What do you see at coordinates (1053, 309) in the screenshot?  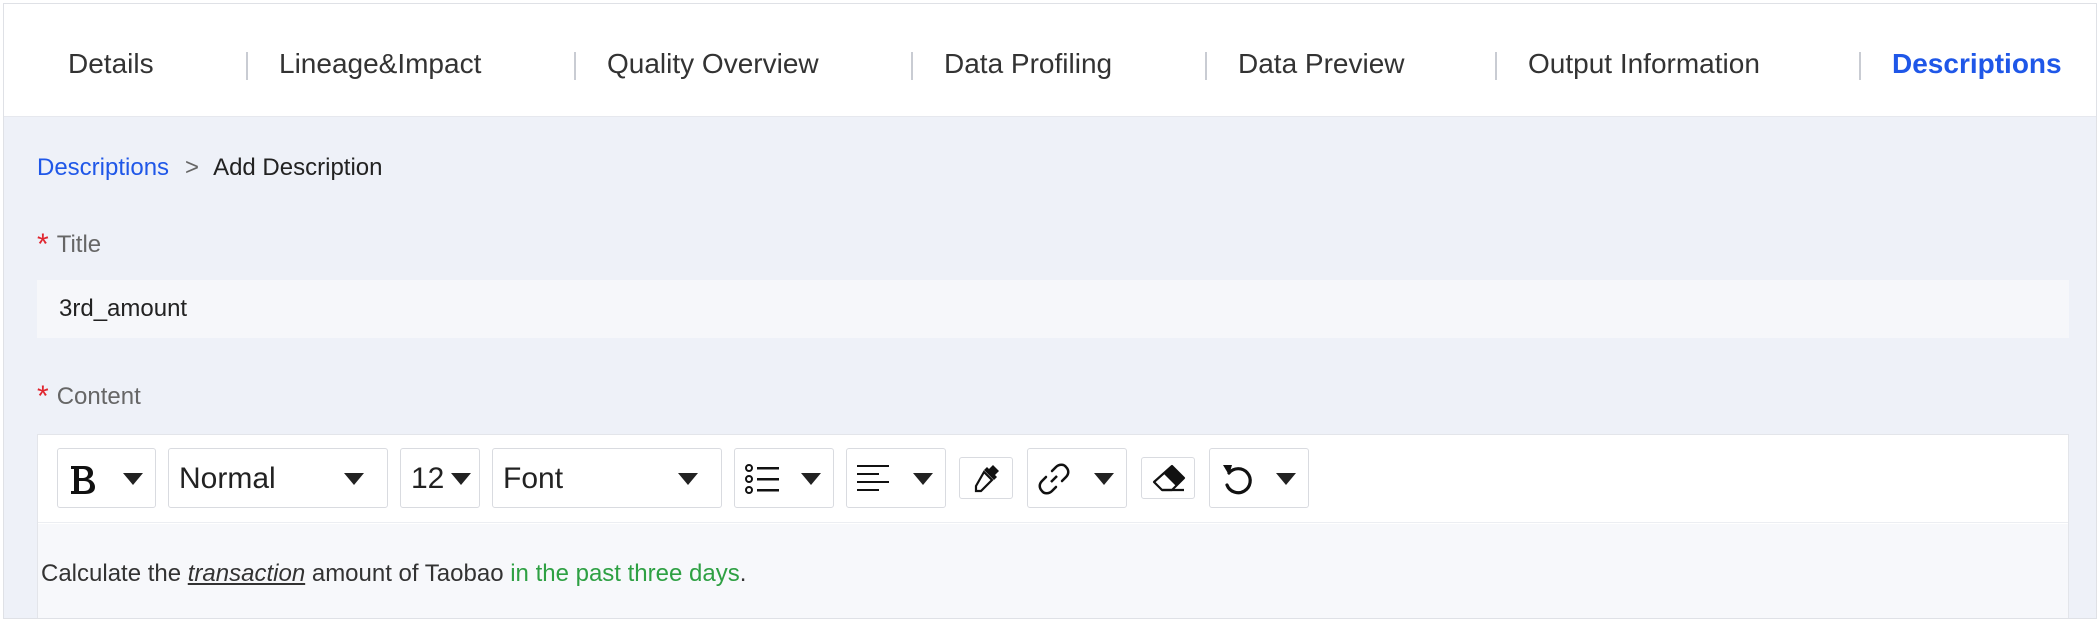 I see `title-input` at bounding box center [1053, 309].